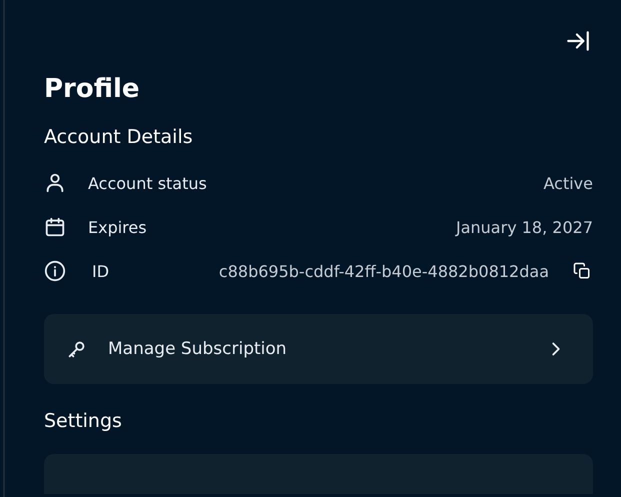 This screenshot has height=497, width=621. I want to click on detail-label: Account status, so click(148, 183).